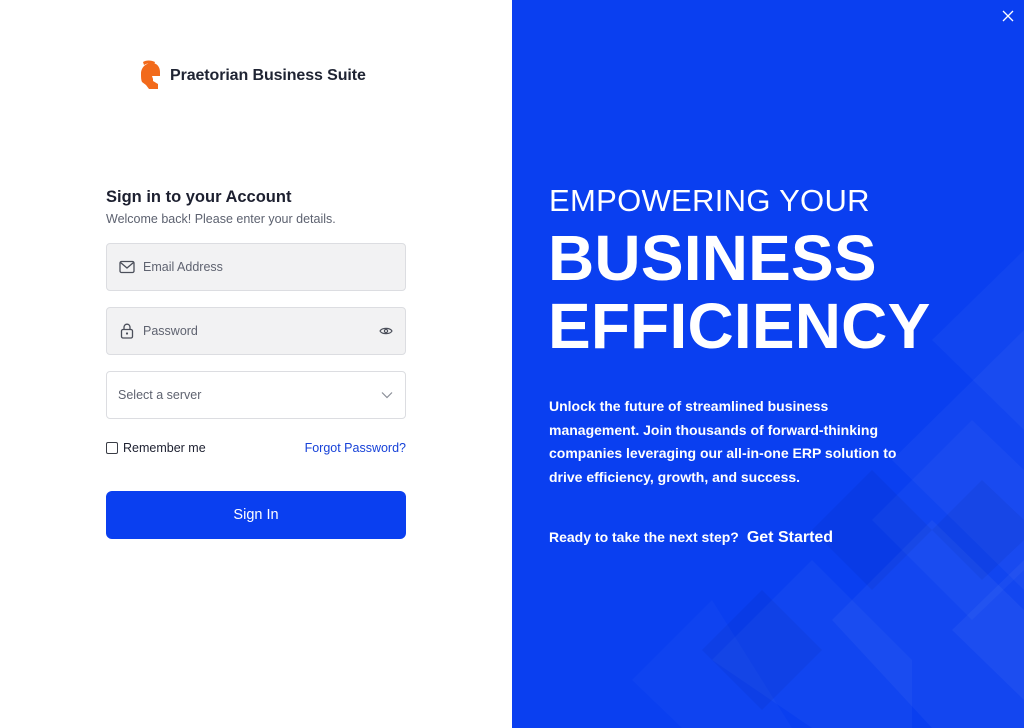 This screenshot has width=1024, height=728. I want to click on promo-eyebrow: EMPOWERING YOUR, so click(709, 200).